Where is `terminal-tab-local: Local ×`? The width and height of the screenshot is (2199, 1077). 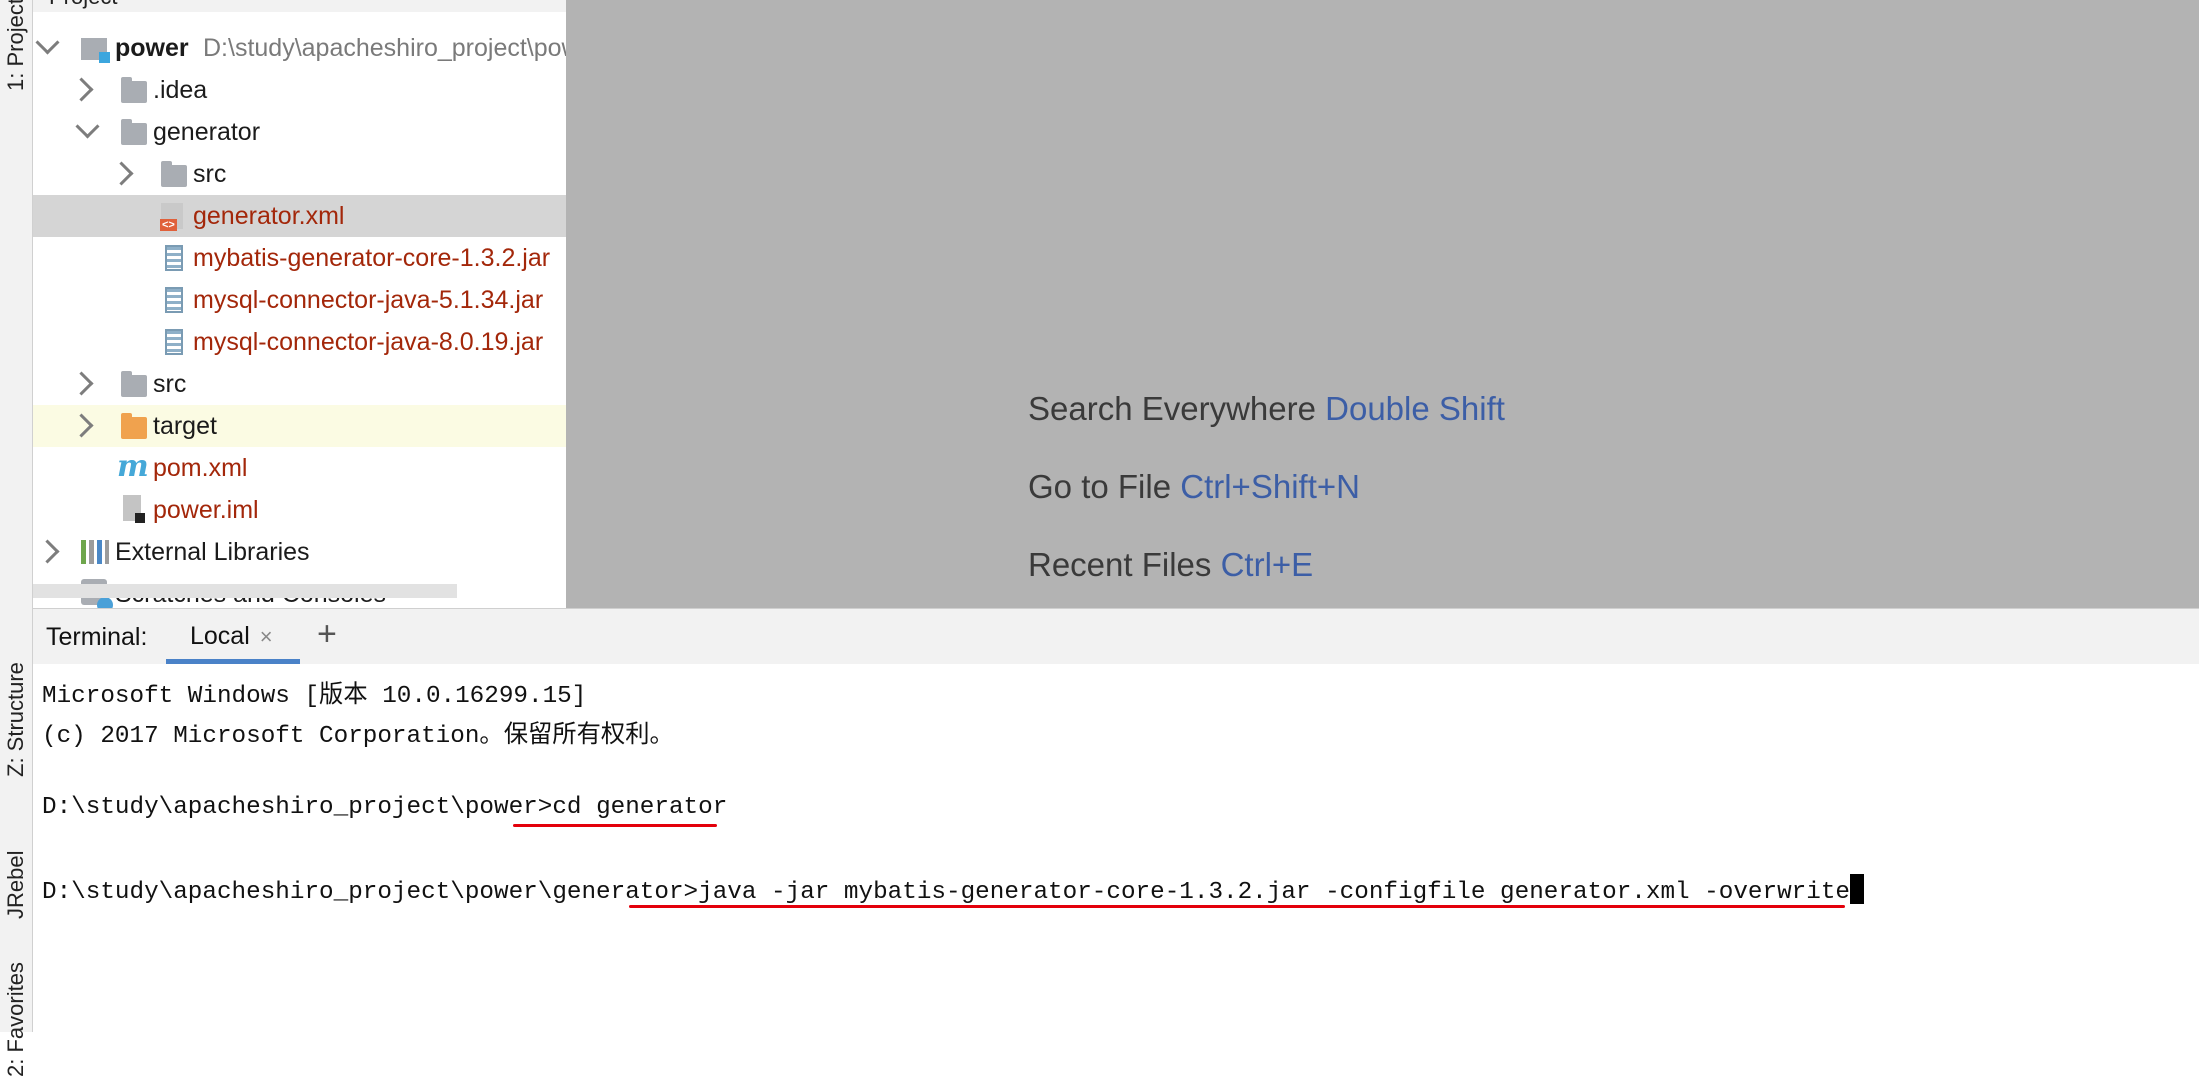 terminal-tab-local: Local × is located at coordinates (233, 636).